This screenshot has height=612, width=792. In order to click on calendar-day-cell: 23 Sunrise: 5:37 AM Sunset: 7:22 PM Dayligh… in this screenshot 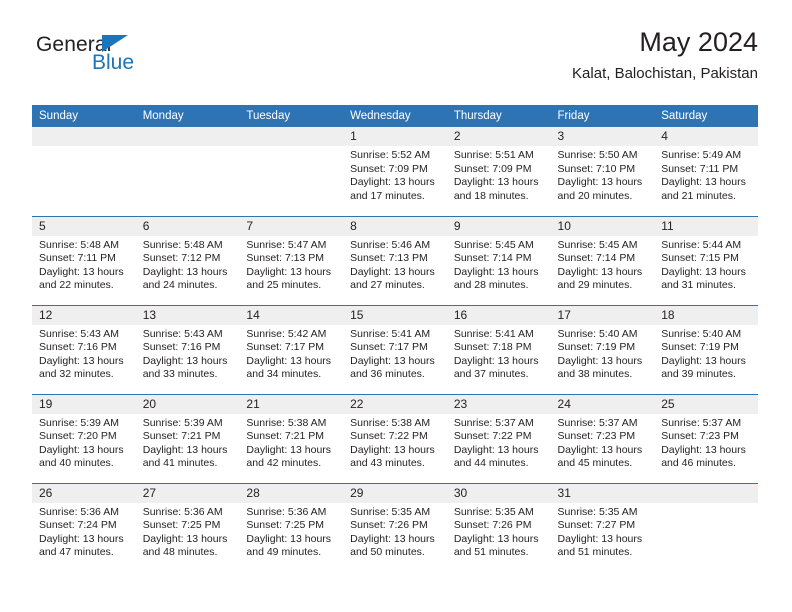, I will do `click(498, 438)`.